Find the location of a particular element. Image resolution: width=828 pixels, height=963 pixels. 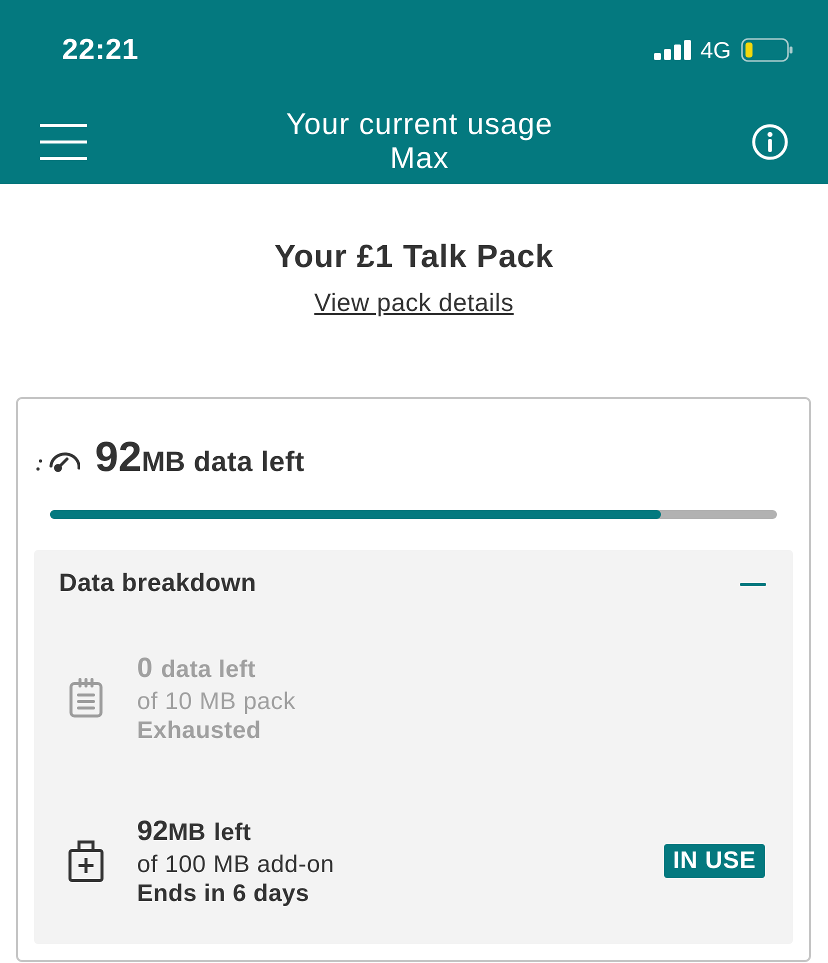

status-text: Exhausted is located at coordinates (199, 730).